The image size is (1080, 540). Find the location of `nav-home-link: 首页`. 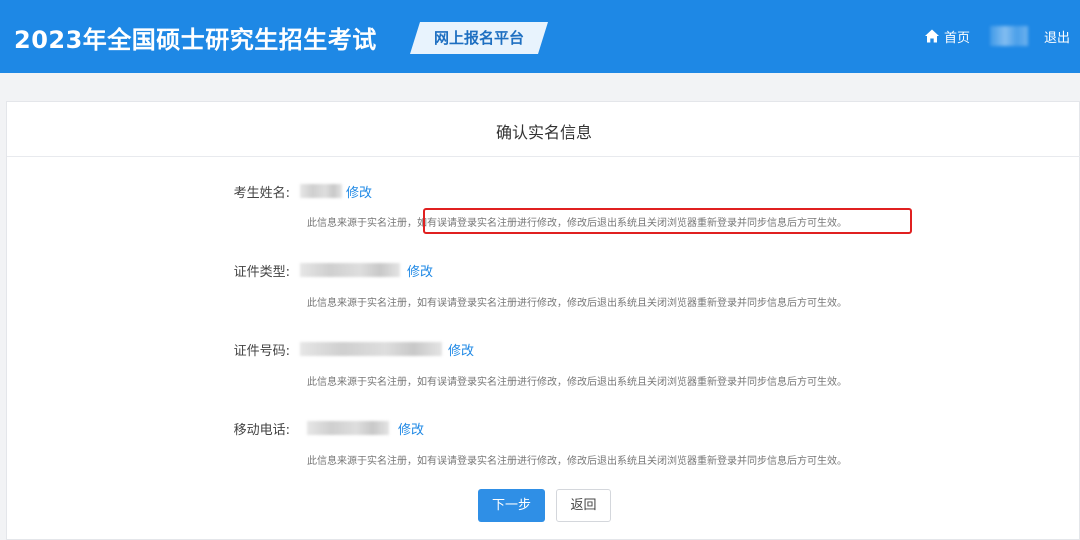

nav-home-link: 首页 is located at coordinates (947, 36).